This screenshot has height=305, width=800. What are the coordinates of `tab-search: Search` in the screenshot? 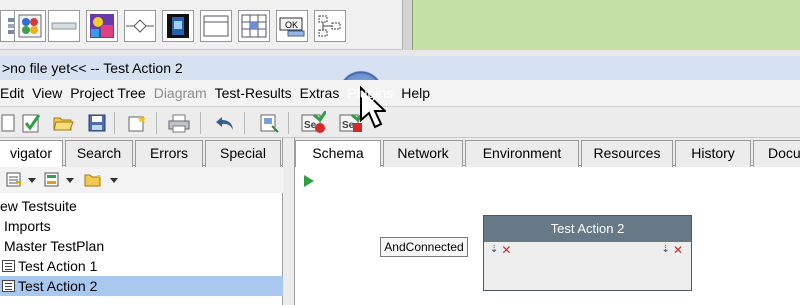 It's located at (99, 153).